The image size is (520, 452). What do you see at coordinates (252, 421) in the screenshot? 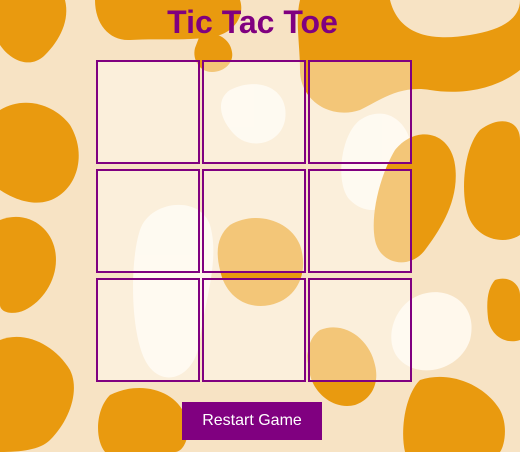
I see `restart-game-button: Restart Game` at bounding box center [252, 421].